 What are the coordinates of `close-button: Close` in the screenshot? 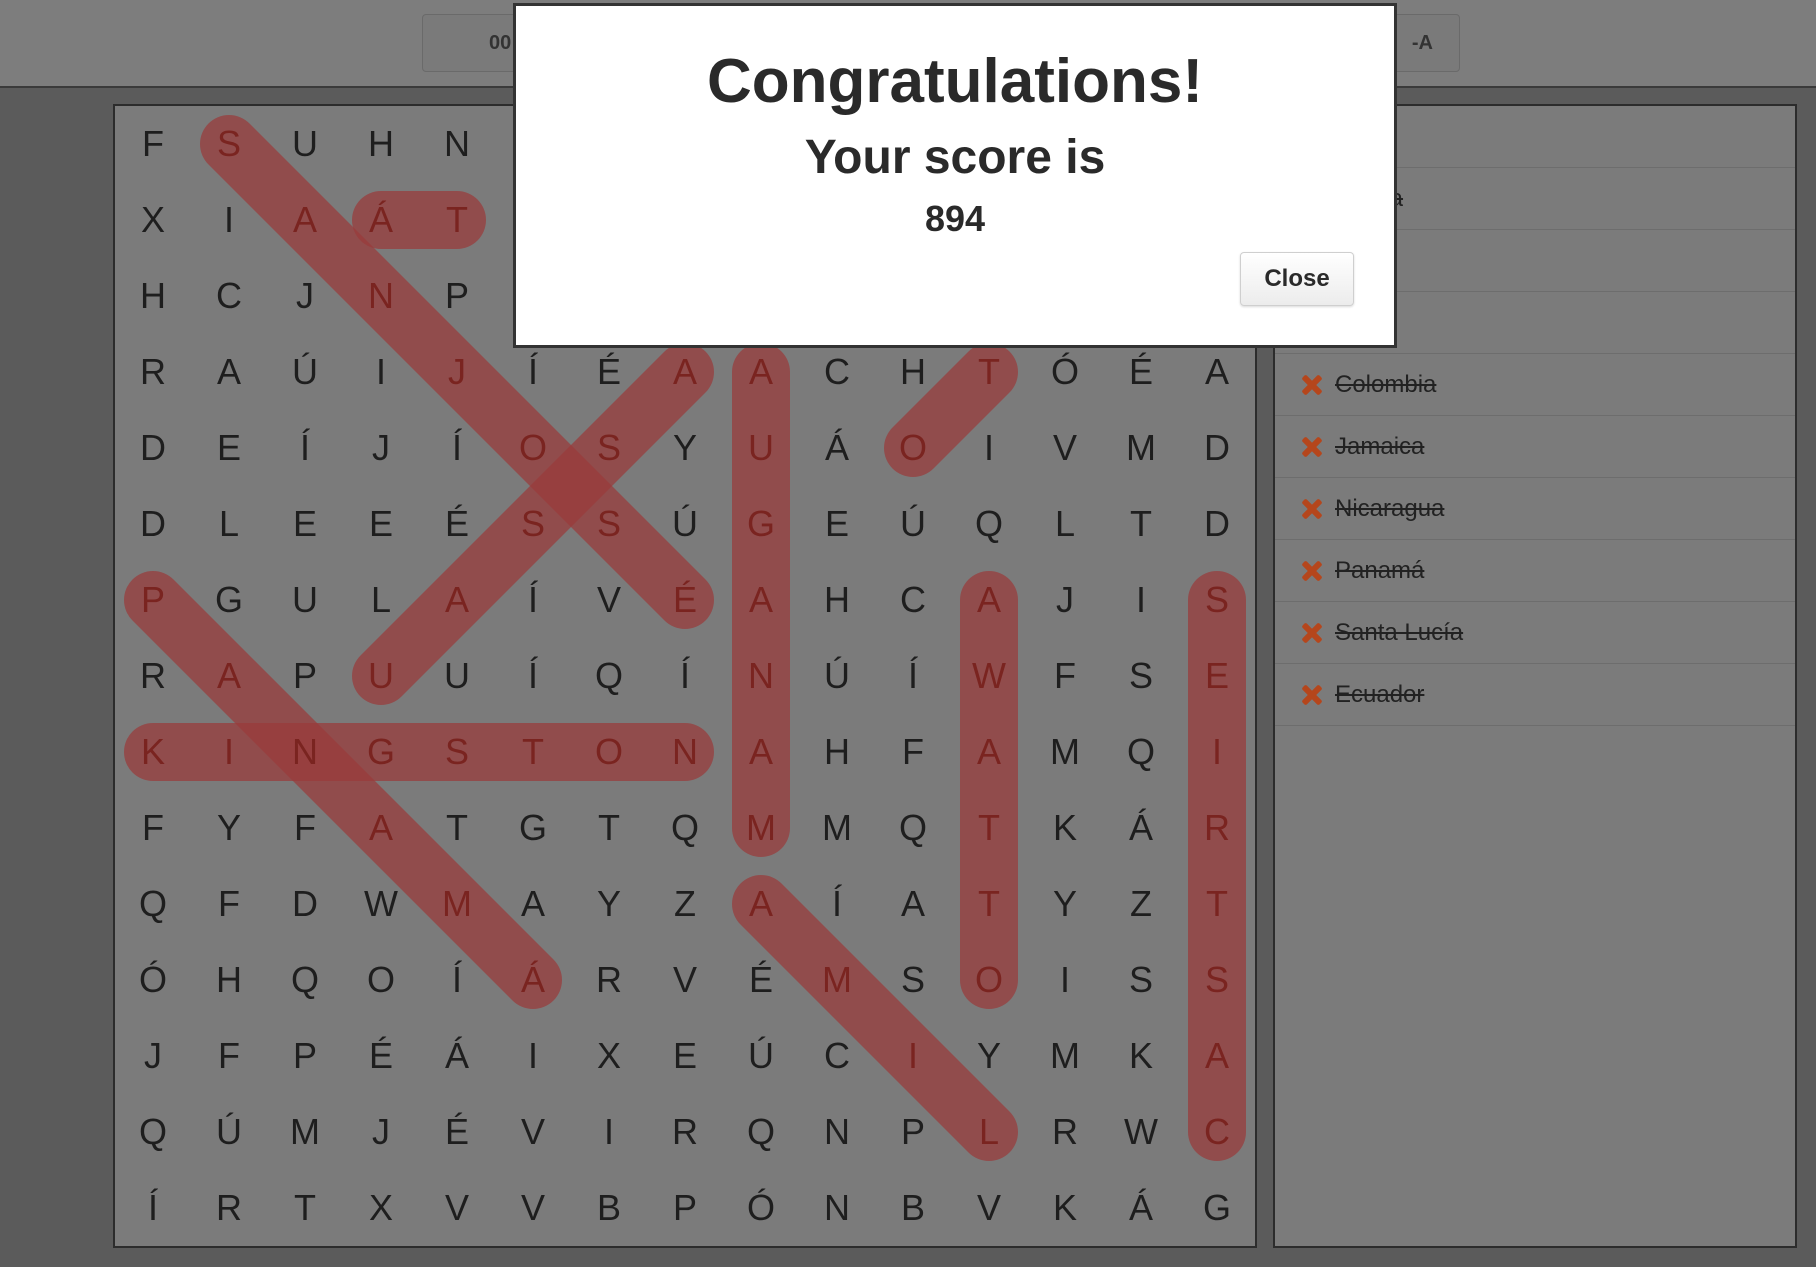 It's located at (1297, 279).